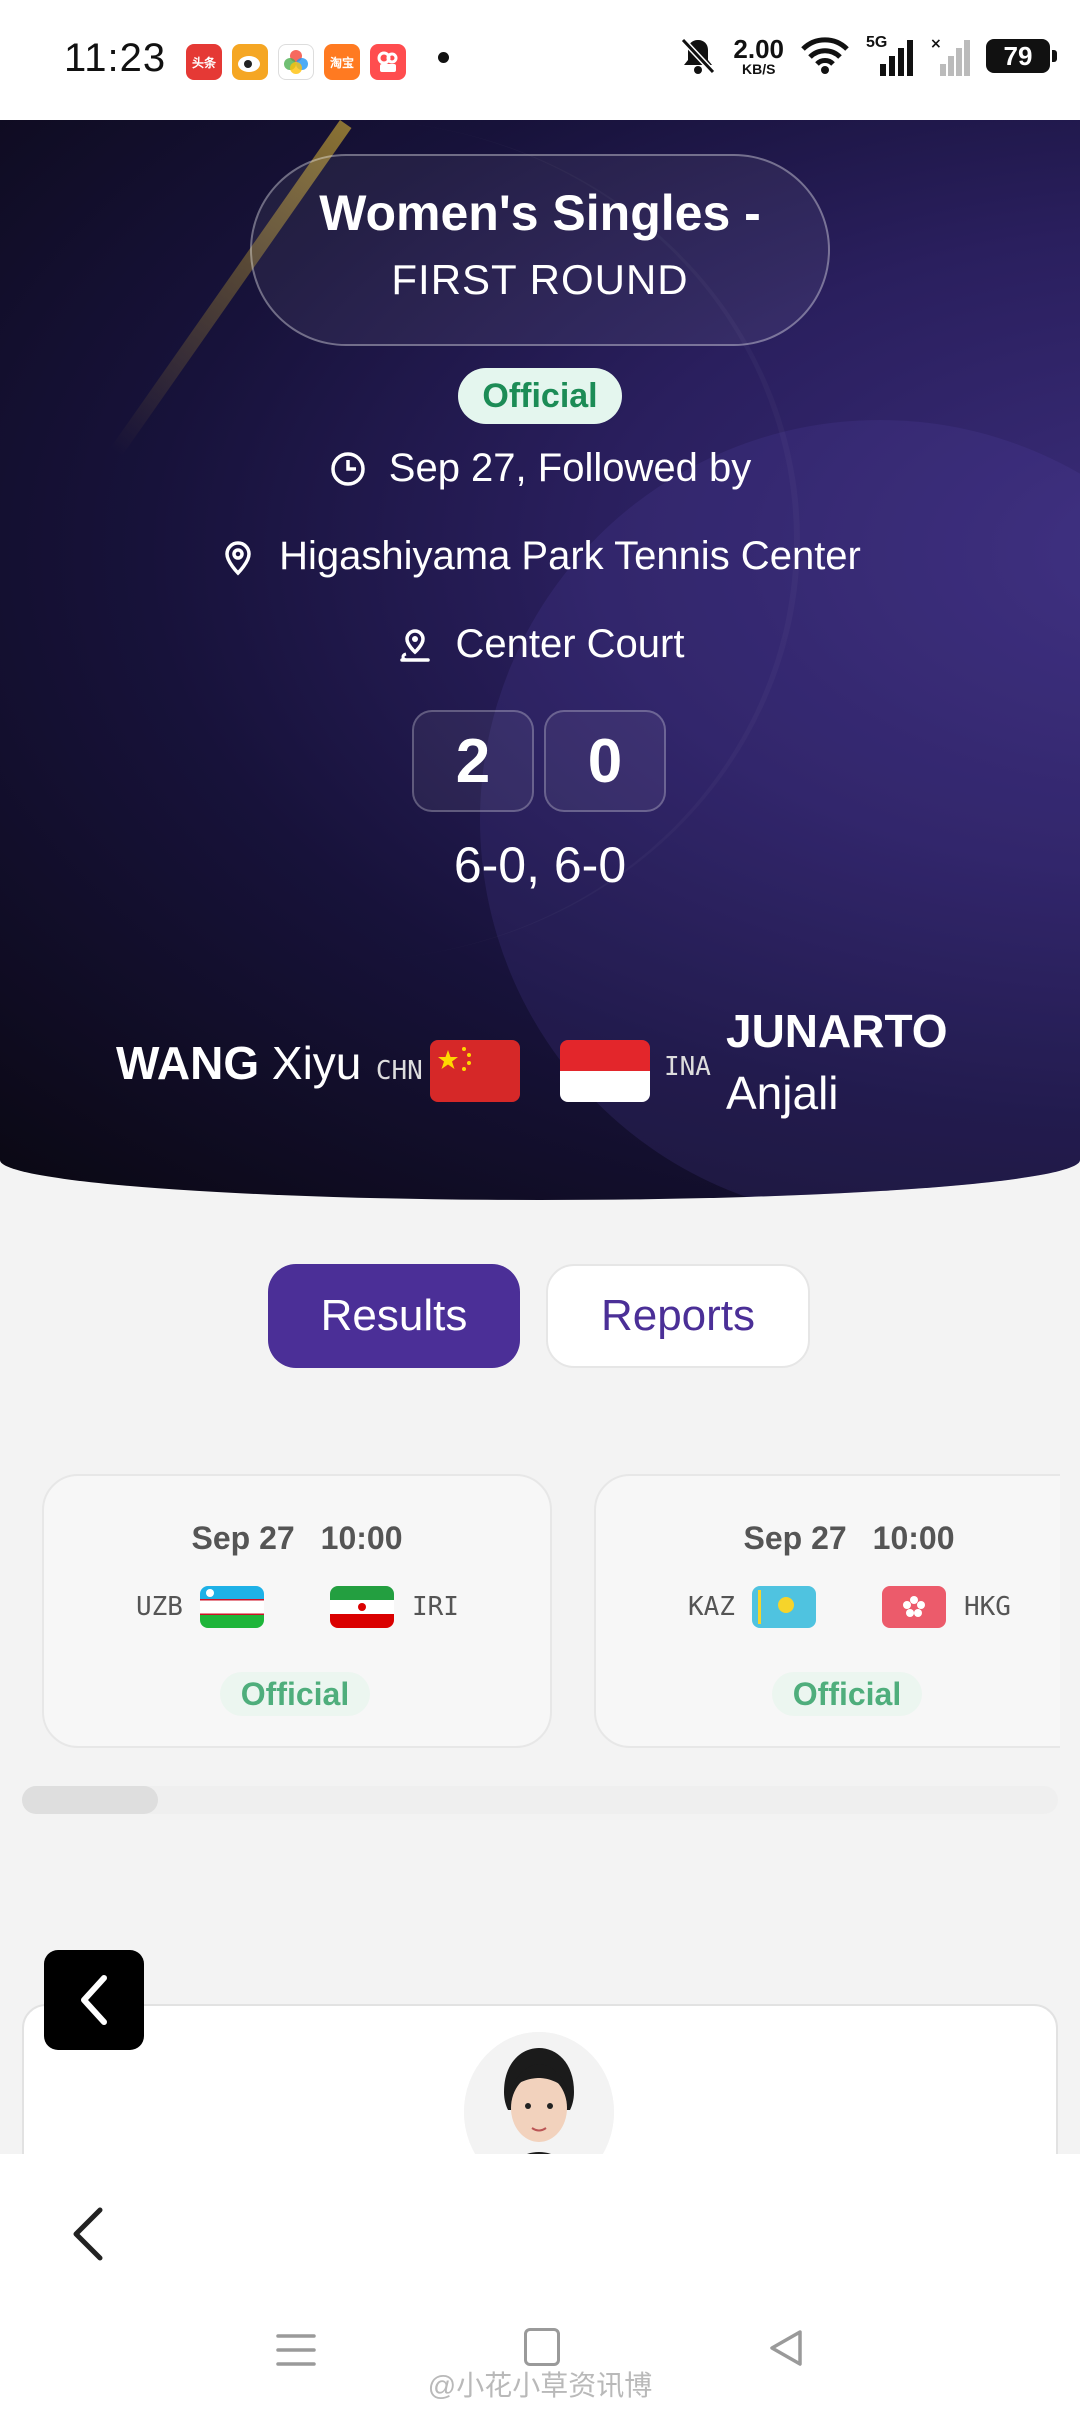 The width and height of the screenshot is (1080, 2414). I want to click on carousel-scrollbar-thumb, so click(90, 1800).